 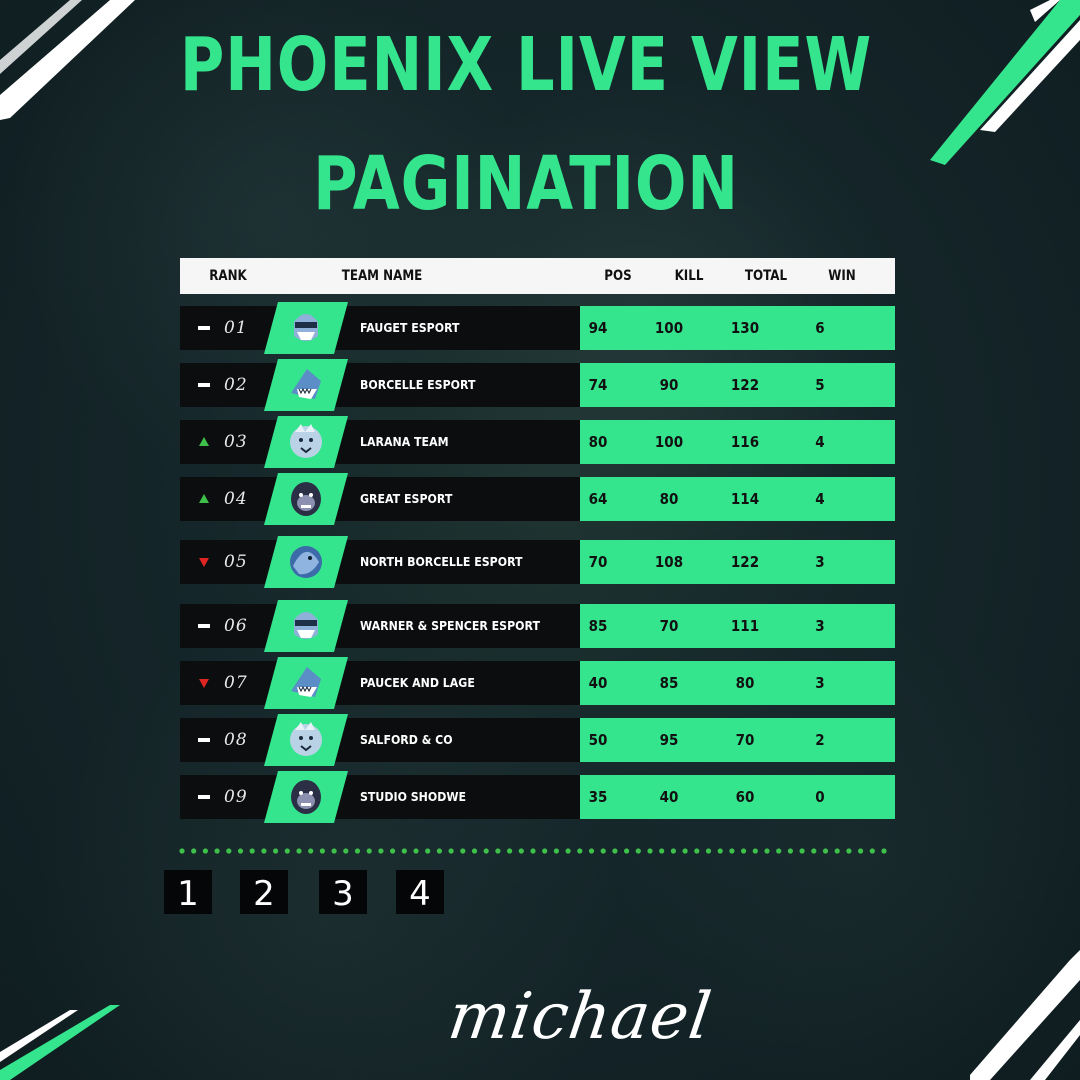 What do you see at coordinates (306, 499) in the screenshot?
I see `gorilla-logo-icon` at bounding box center [306, 499].